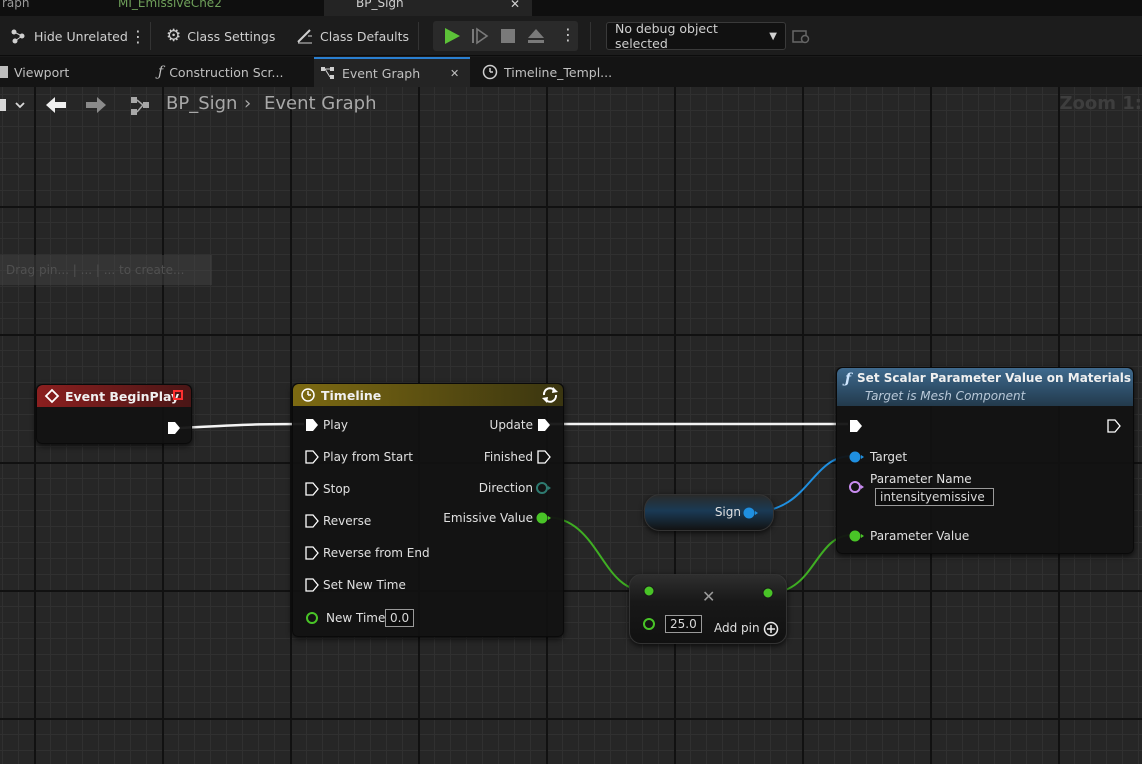  Describe the element at coordinates (709, 512) in the screenshot. I see `sign-variable-node: Sign` at that location.